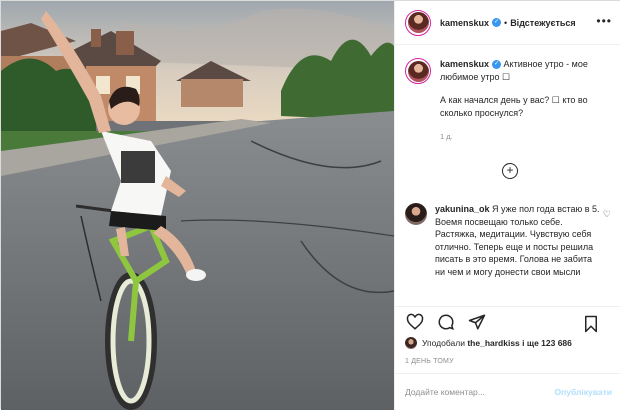 The height and width of the screenshot is (410, 620). What do you see at coordinates (446, 322) in the screenshot?
I see `comment-icon` at bounding box center [446, 322].